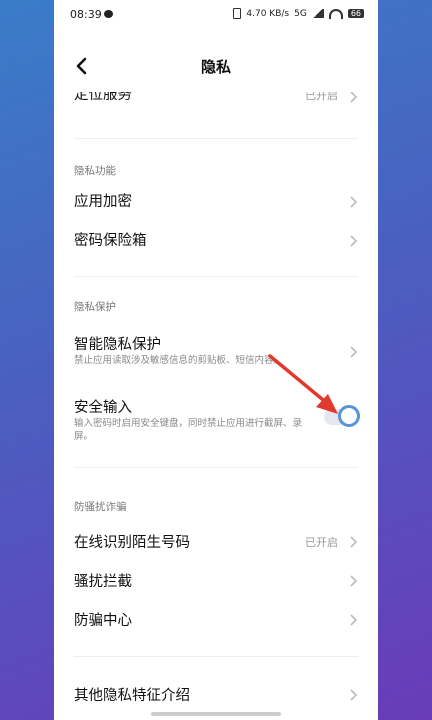 The image size is (432, 720). I want to click on wifi-icon, so click(335, 13).